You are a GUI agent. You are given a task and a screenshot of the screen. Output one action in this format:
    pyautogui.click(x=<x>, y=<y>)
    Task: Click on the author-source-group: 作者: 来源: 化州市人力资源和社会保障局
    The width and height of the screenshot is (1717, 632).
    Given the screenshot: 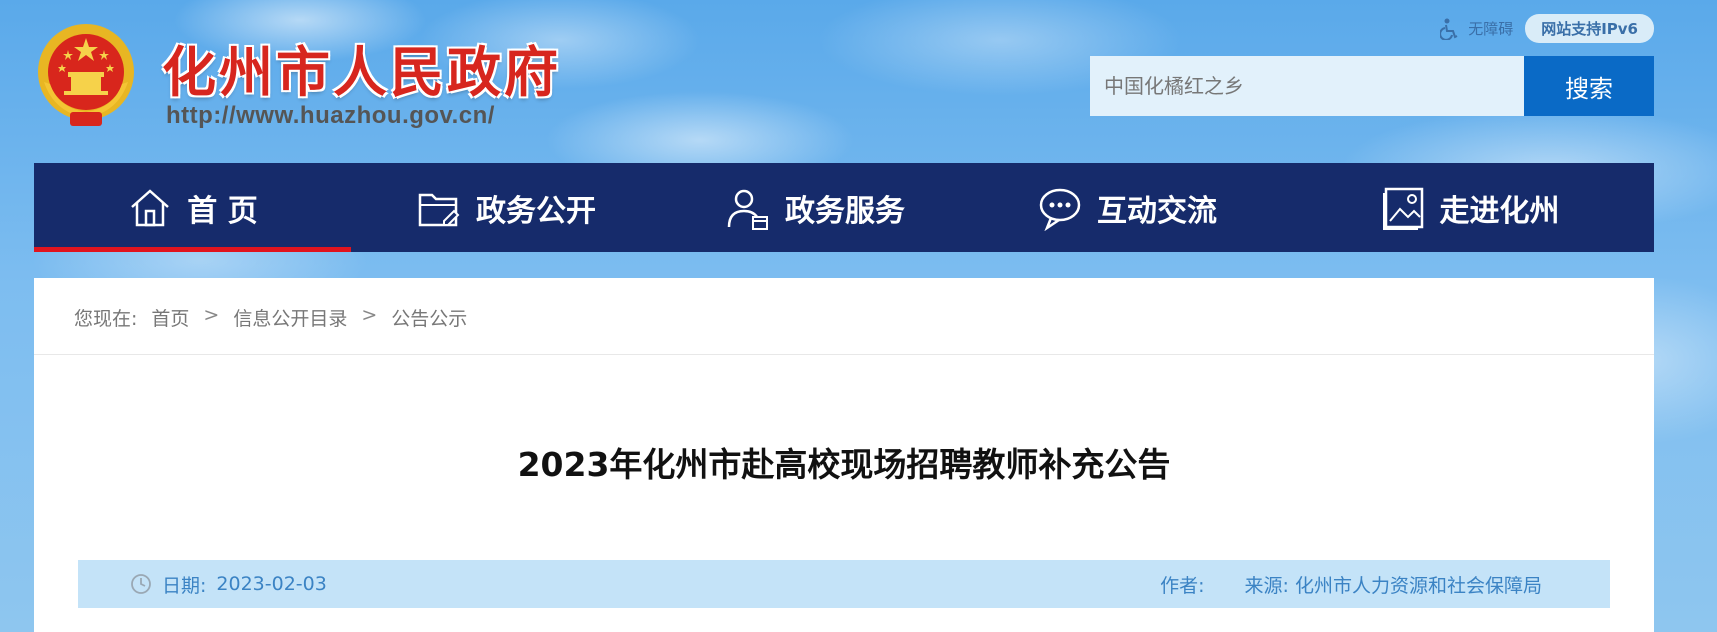 What is the action you would take?
    pyautogui.click(x=1351, y=584)
    